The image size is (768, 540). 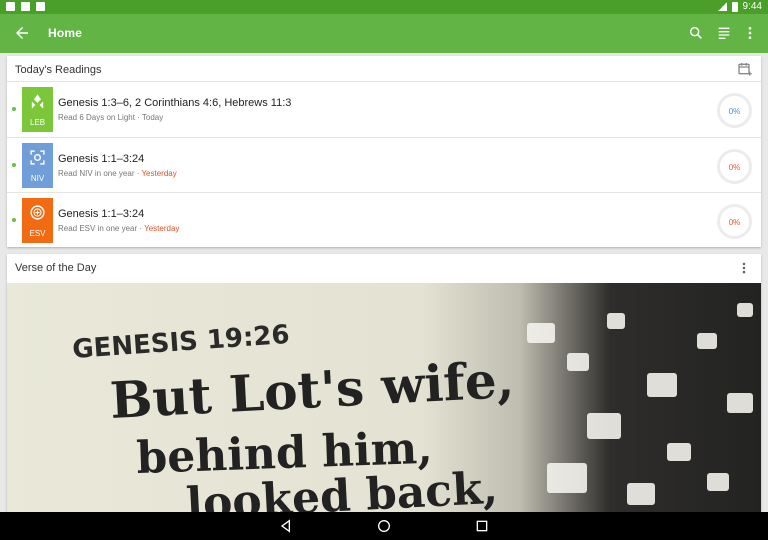 What do you see at coordinates (734, 6) in the screenshot?
I see `battery-icon` at bounding box center [734, 6].